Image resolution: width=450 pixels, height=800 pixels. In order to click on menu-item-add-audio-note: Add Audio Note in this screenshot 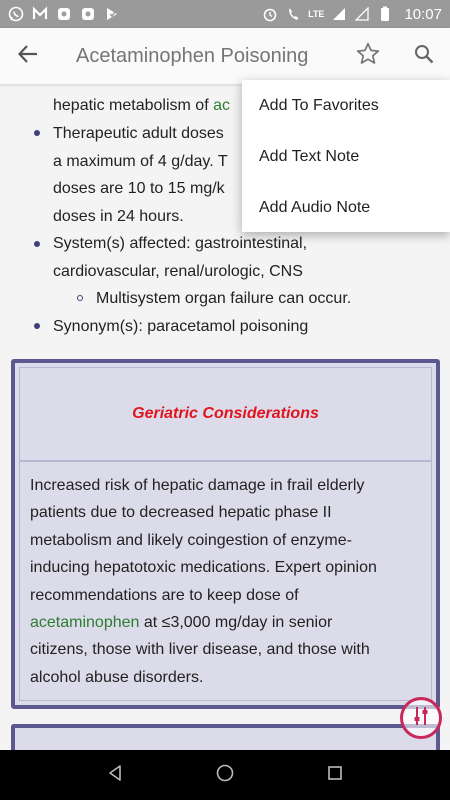, I will do `click(346, 207)`.